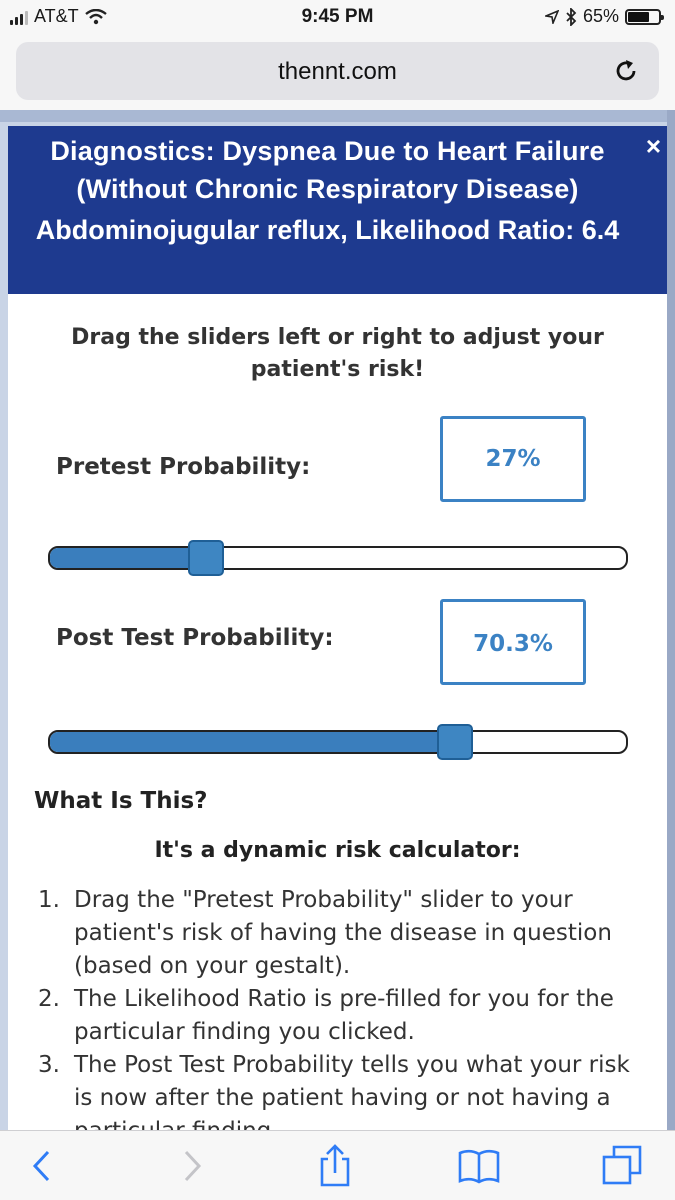  What do you see at coordinates (49, 999) in the screenshot?
I see `step-number: 2.` at bounding box center [49, 999].